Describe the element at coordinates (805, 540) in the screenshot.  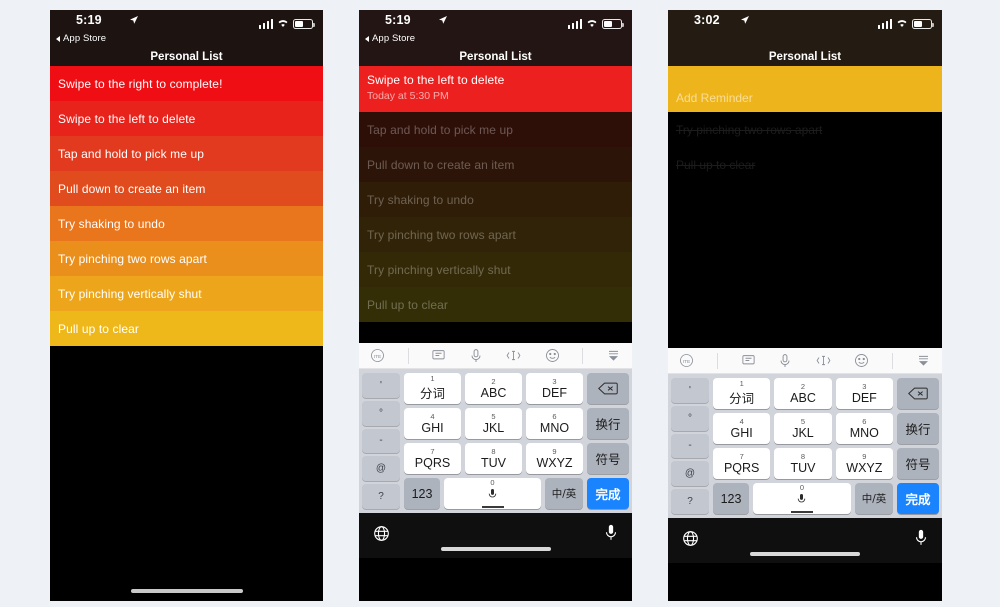
I see `keyboard-bottom-bar` at that location.